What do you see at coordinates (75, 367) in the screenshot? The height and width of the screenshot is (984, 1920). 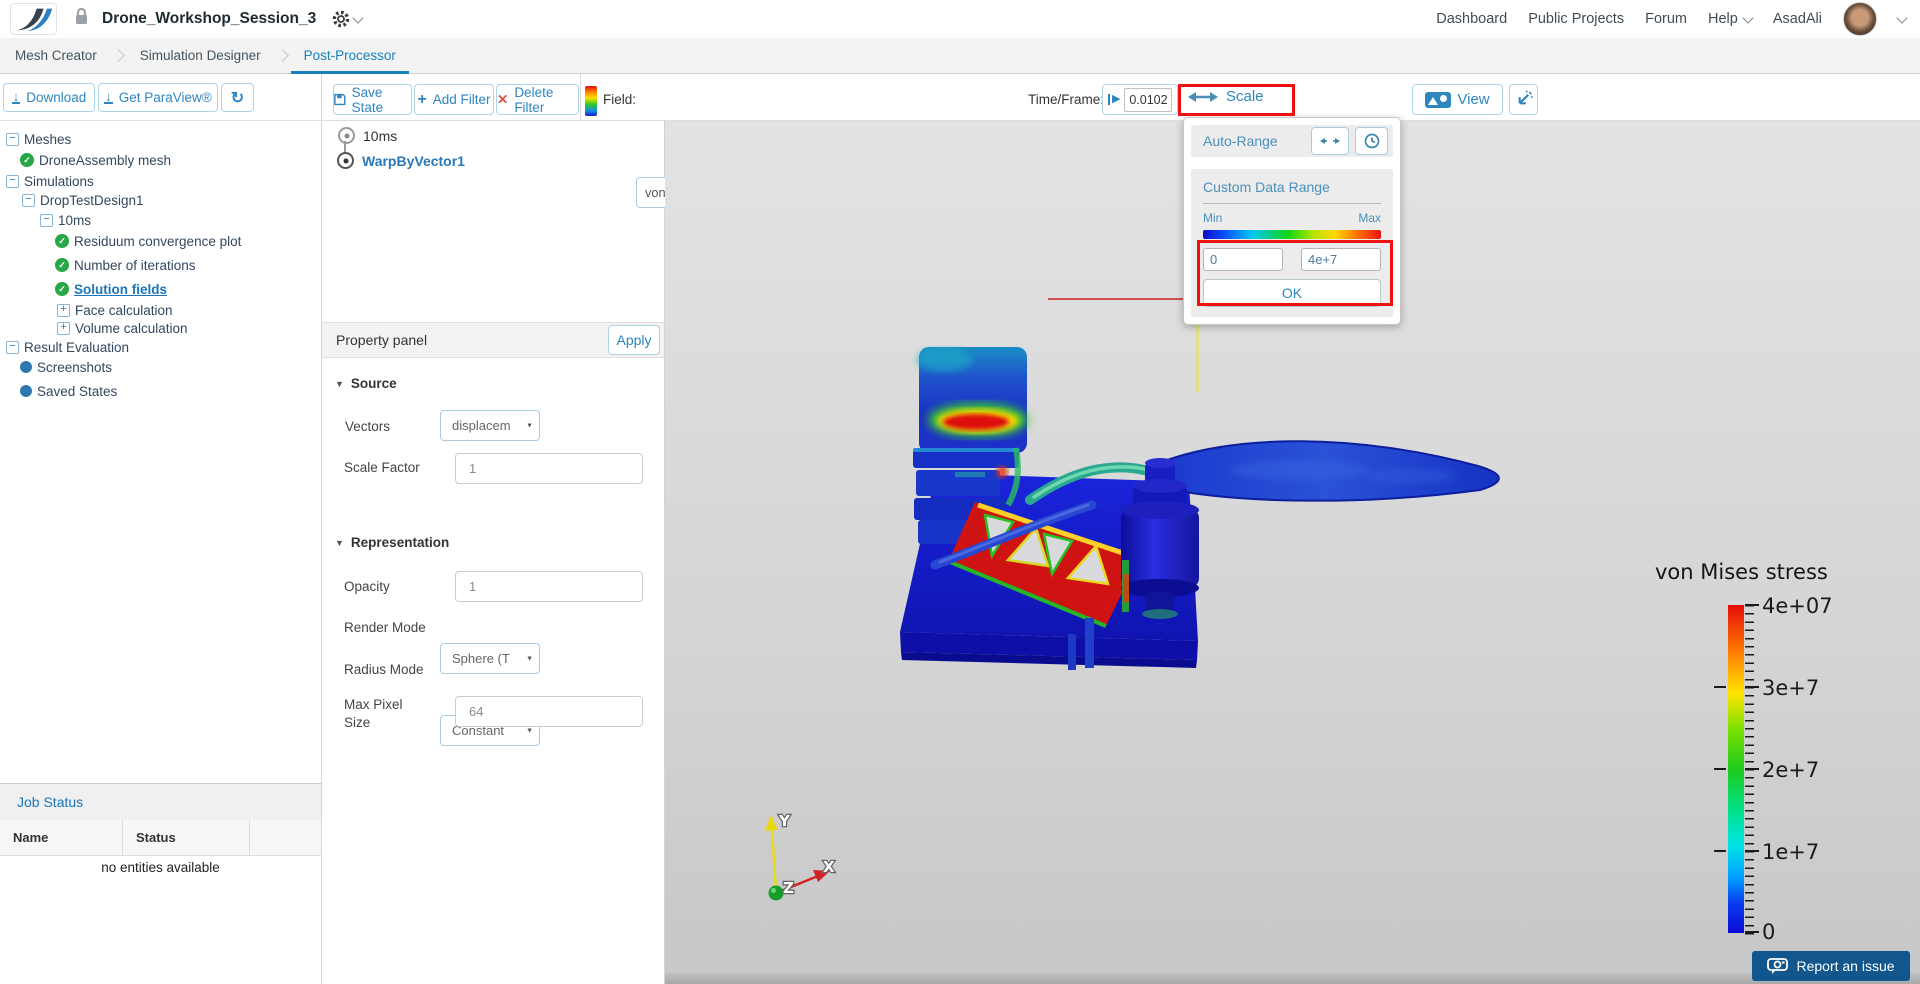 I see `tree-label: Screenshots` at bounding box center [75, 367].